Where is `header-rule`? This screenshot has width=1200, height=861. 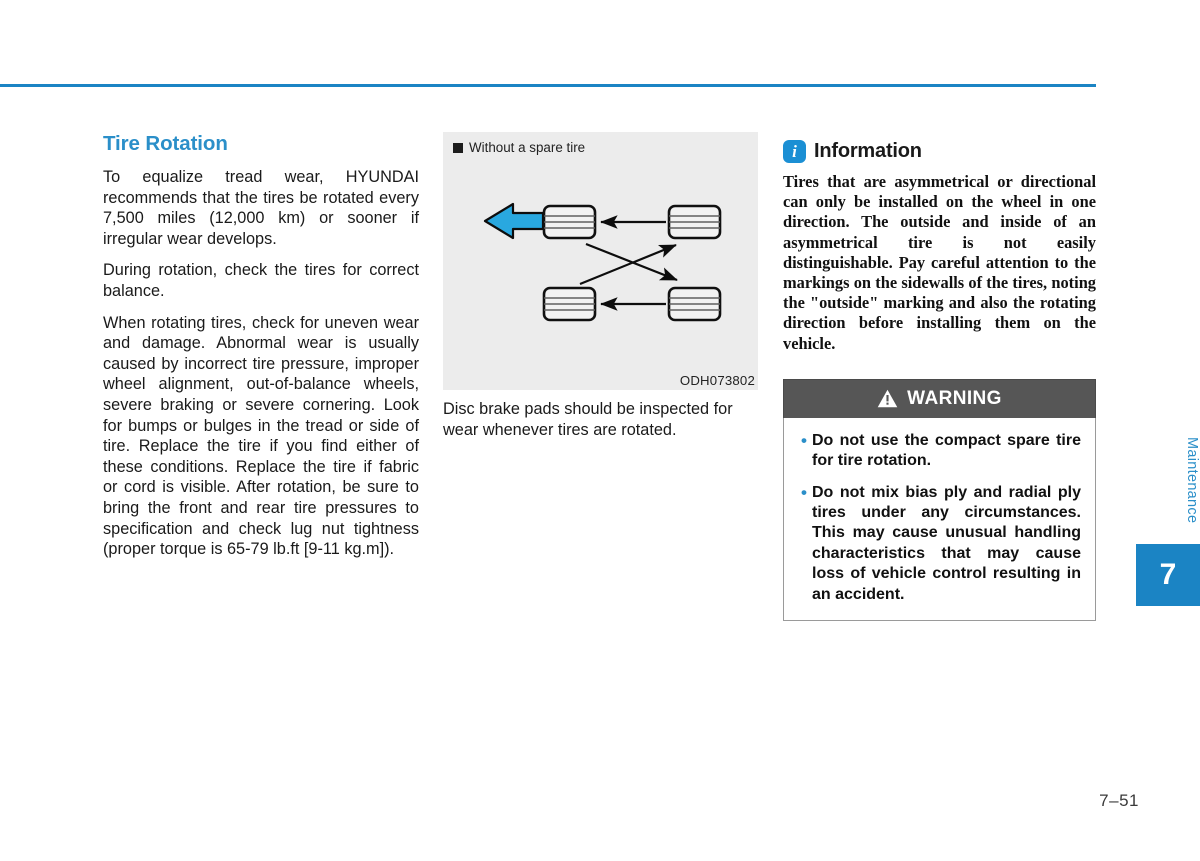 header-rule is located at coordinates (548, 85).